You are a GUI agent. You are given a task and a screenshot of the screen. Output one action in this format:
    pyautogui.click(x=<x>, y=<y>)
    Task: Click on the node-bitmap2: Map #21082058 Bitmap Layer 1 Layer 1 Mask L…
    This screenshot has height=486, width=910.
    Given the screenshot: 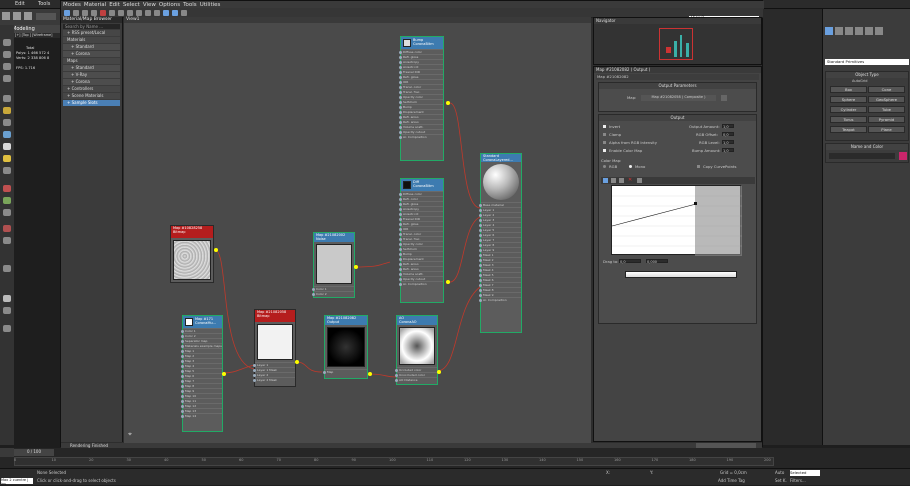 What is the action you would take?
    pyautogui.click(x=274, y=348)
    